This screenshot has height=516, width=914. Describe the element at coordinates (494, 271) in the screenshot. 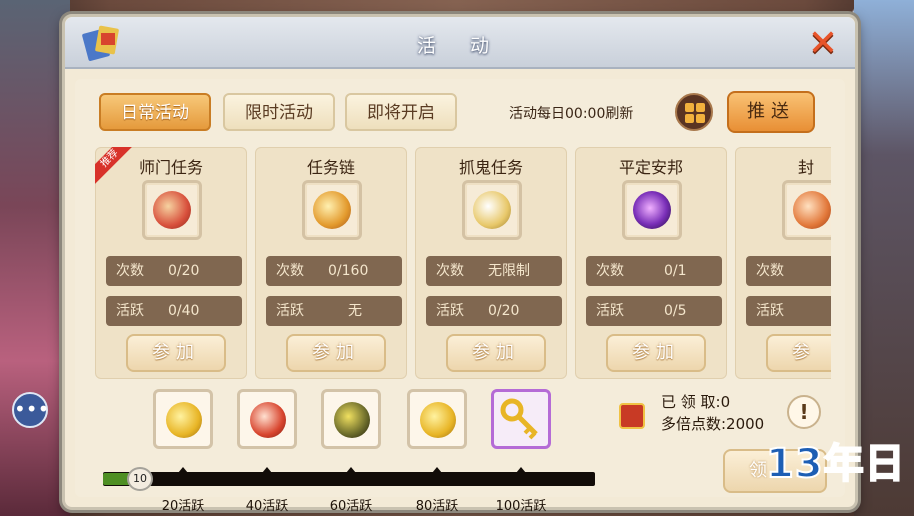

I see `count-row: 次数 无限制` at that location.